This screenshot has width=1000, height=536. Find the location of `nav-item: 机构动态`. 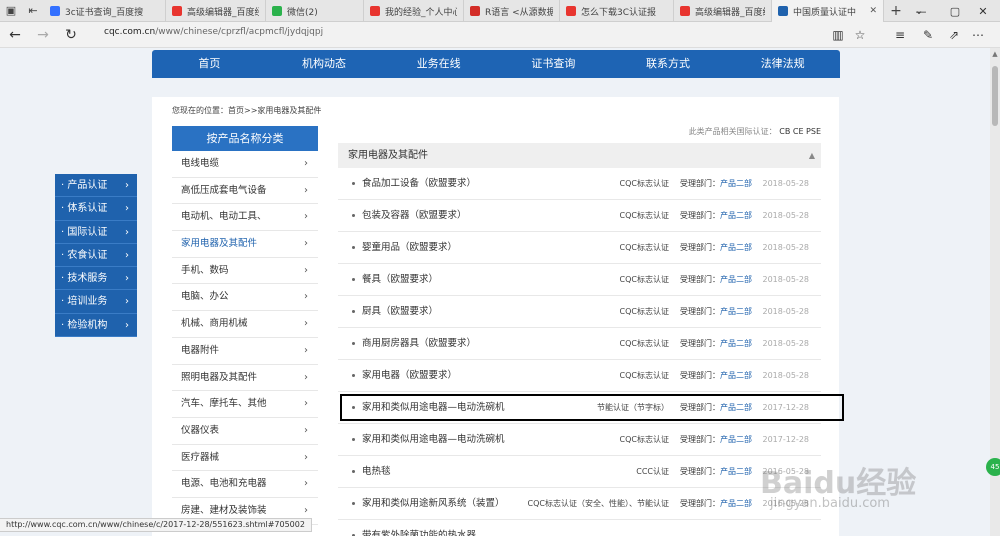

nav-item: 机构动态 is located at coordinates (324, 64).